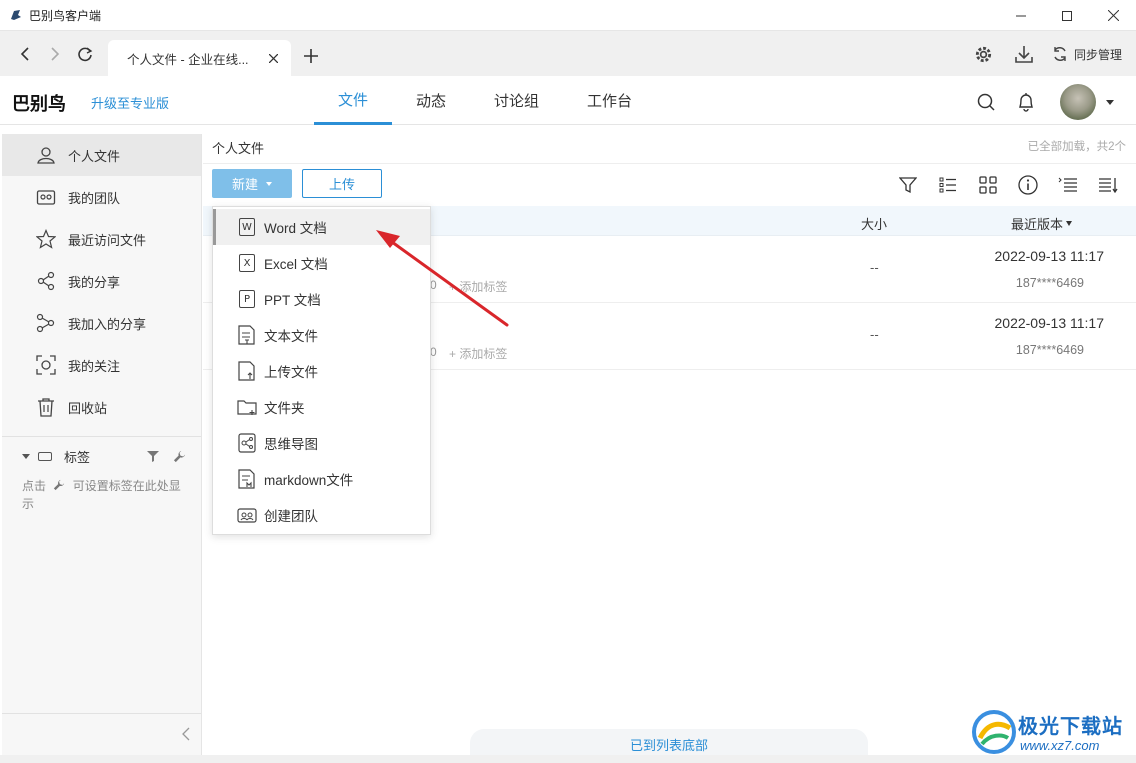  I want to click on close-window-button, so click(1113, 15).